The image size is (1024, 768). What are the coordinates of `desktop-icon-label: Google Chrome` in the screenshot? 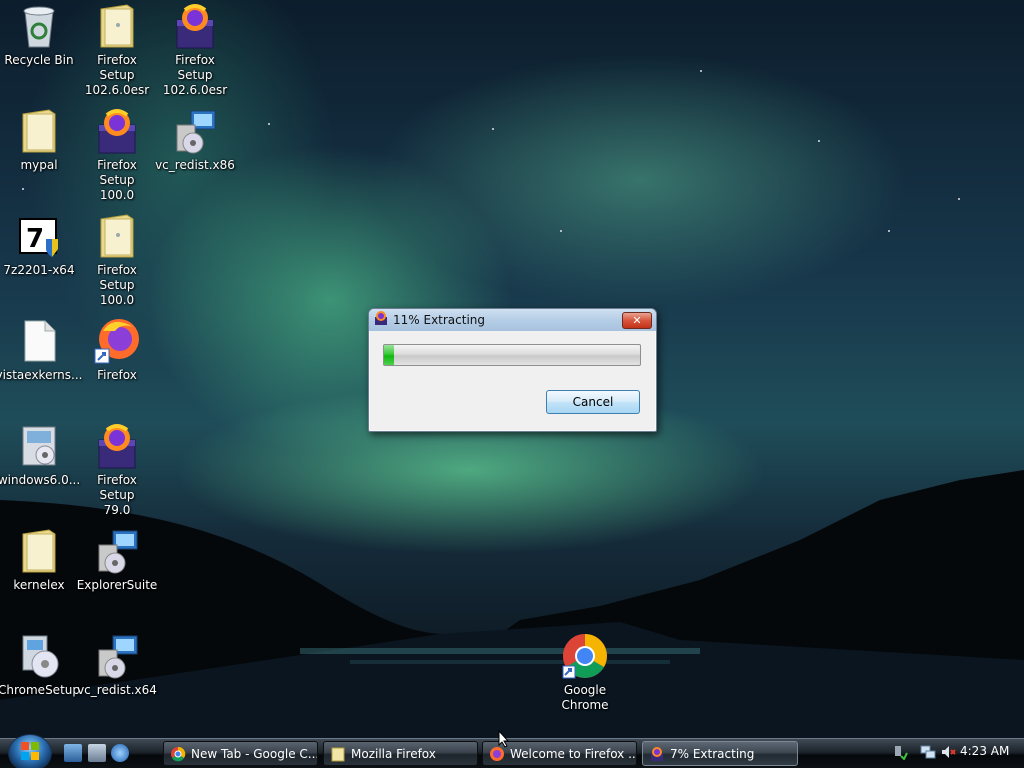 It's located at (585, 697).